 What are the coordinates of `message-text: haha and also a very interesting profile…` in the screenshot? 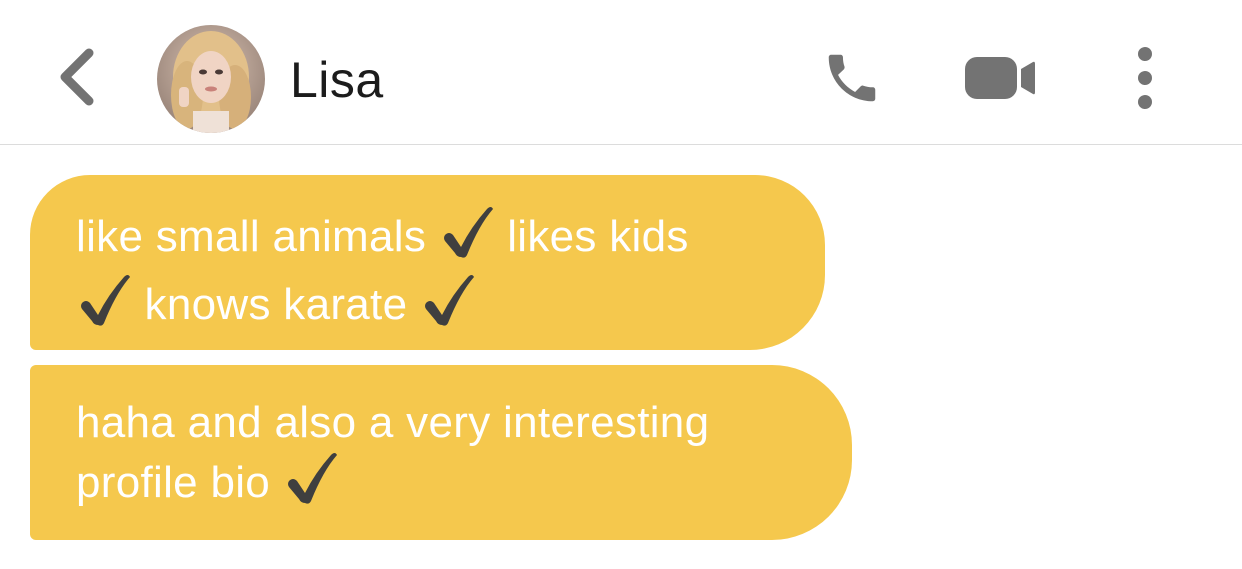 It's located at (444, 457).